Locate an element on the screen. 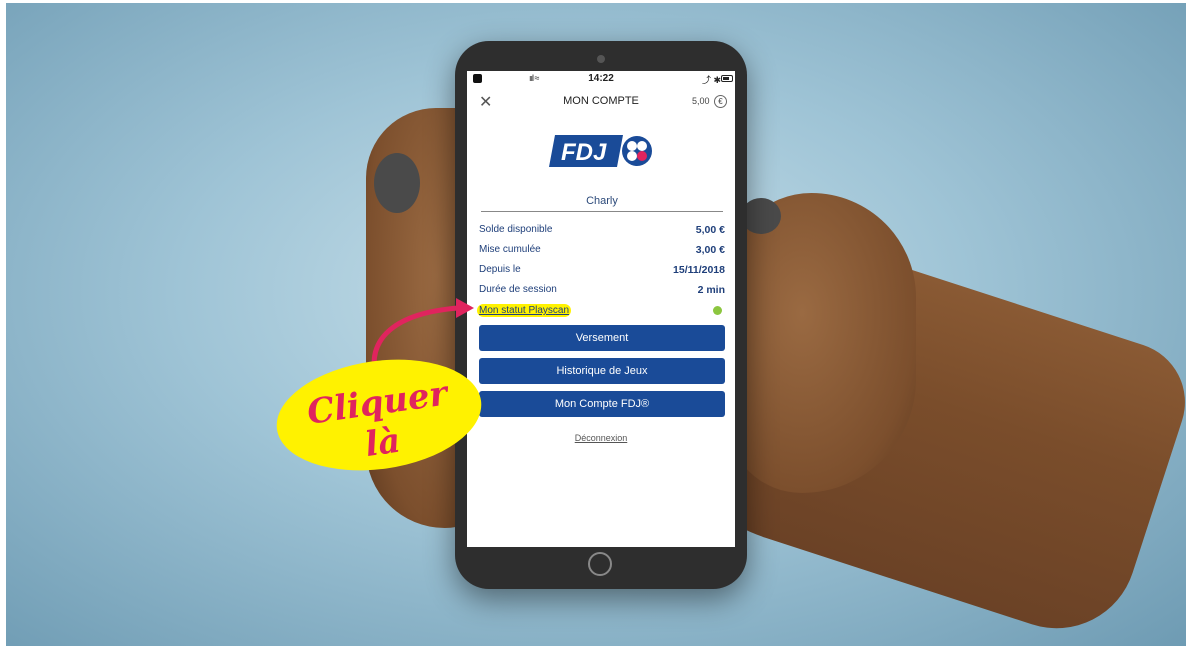 The image size is (1186, 648). detail-label: Solde disponible is located at coordinates (516, 229).